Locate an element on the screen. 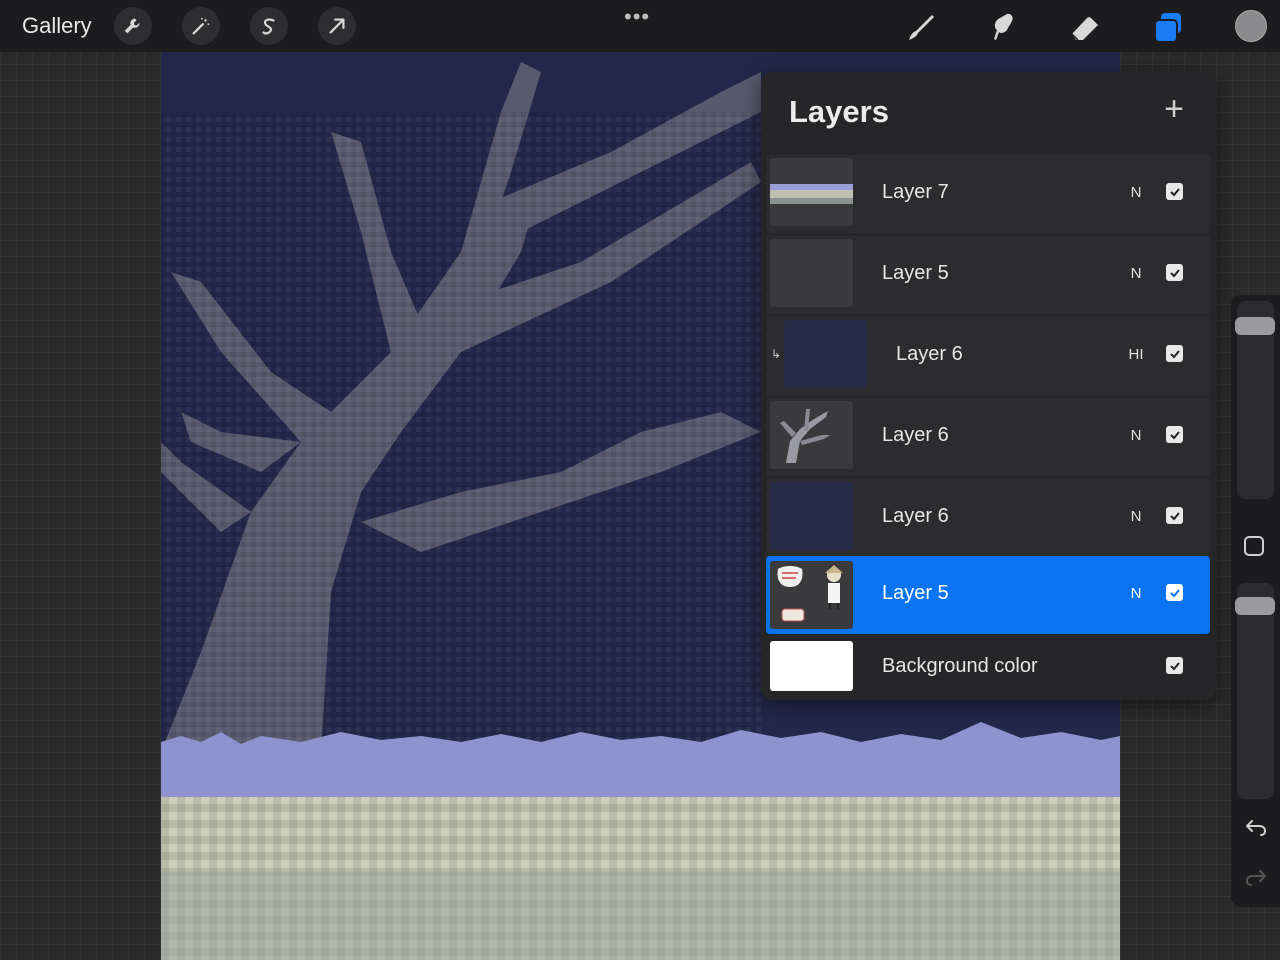  top-toolbar: Gallery ••• is located at coordinates (640, 26).